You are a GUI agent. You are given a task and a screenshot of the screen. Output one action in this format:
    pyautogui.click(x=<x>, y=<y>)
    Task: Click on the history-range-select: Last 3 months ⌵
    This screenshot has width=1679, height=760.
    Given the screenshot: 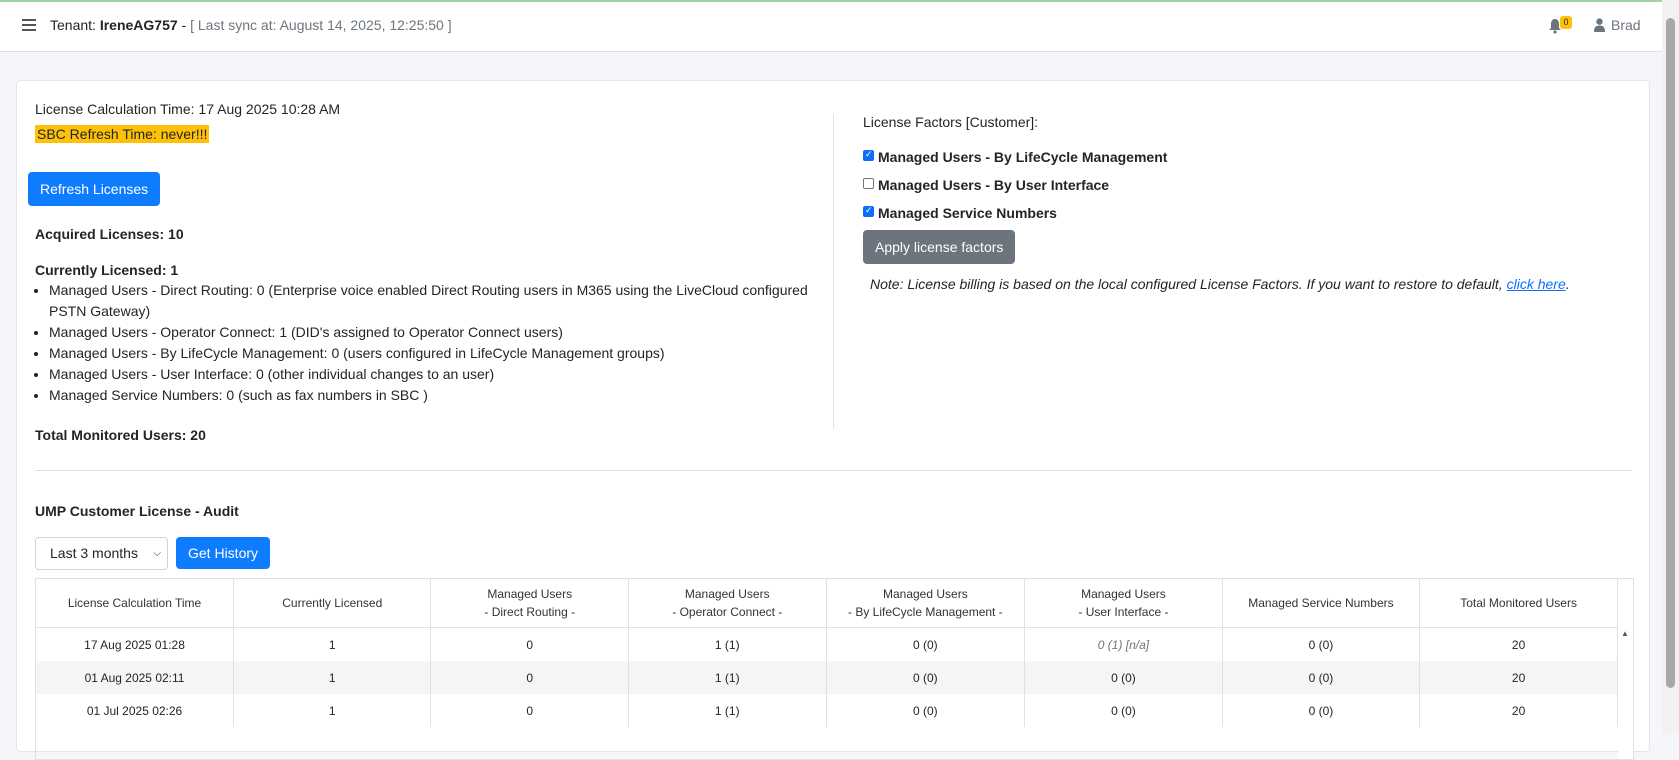 What is the action you would take?
    pyautogui.click(x=101, y=553)
    